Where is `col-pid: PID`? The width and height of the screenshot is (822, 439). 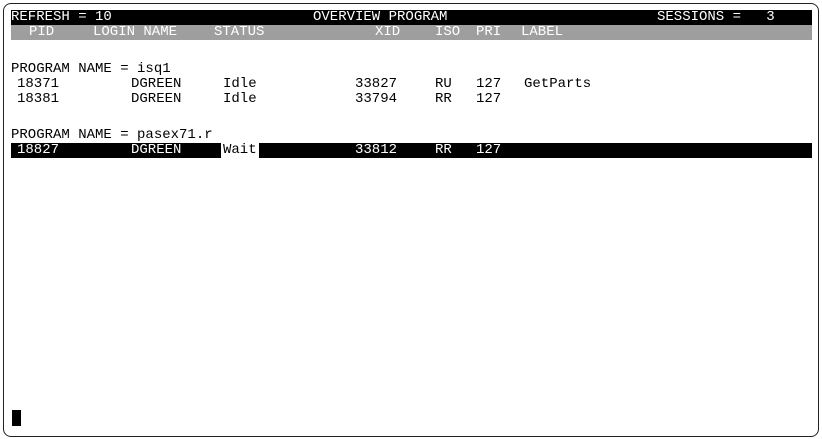 col-pid: PID is located at coordinates (42, 32).